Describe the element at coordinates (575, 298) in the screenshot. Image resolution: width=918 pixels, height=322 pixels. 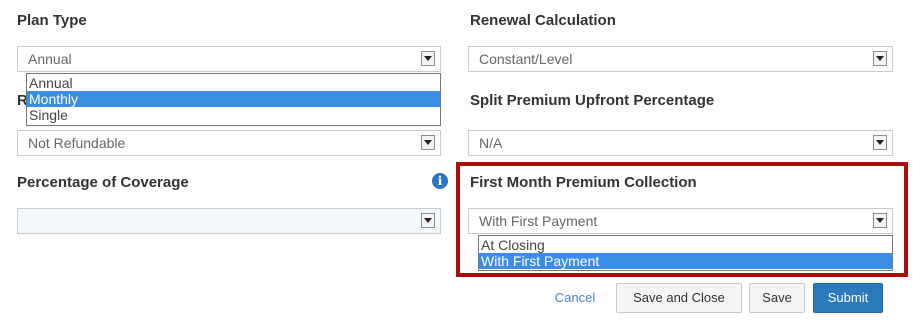
I see `cancel-button: Cancel` at that location.